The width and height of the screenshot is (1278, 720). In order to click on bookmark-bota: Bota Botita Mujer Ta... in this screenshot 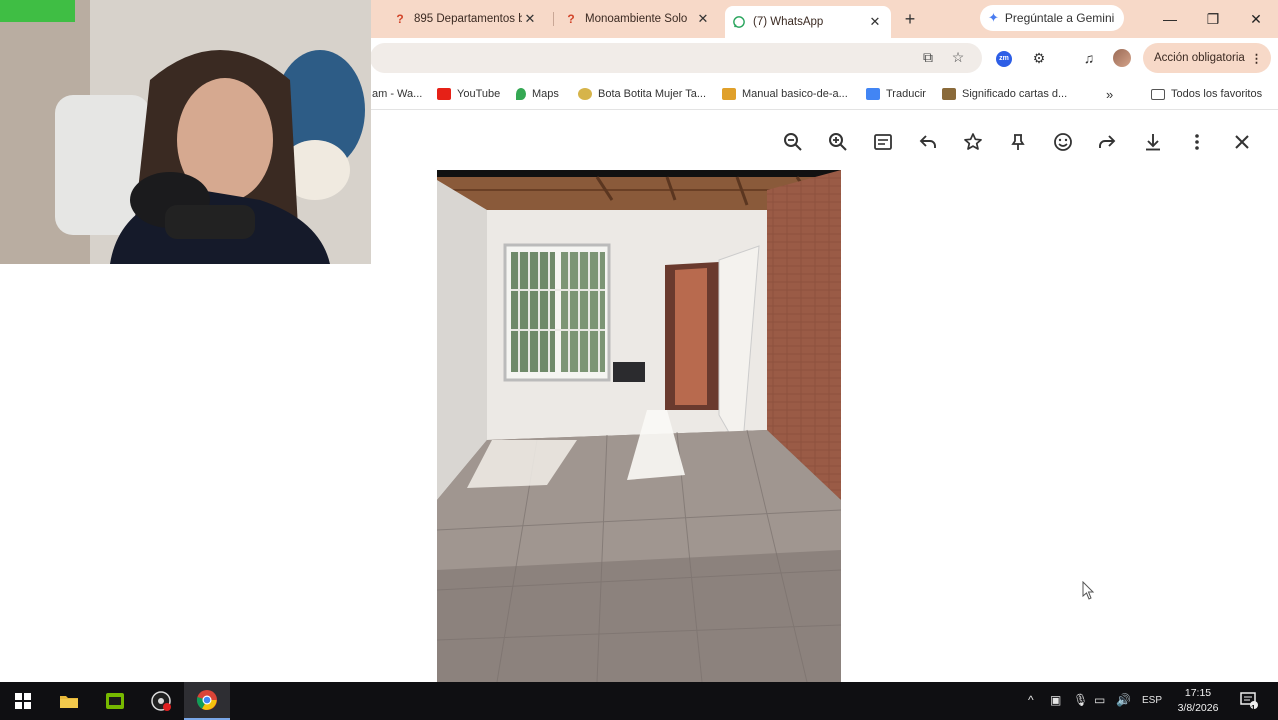, I will do `click(642, 94)`.